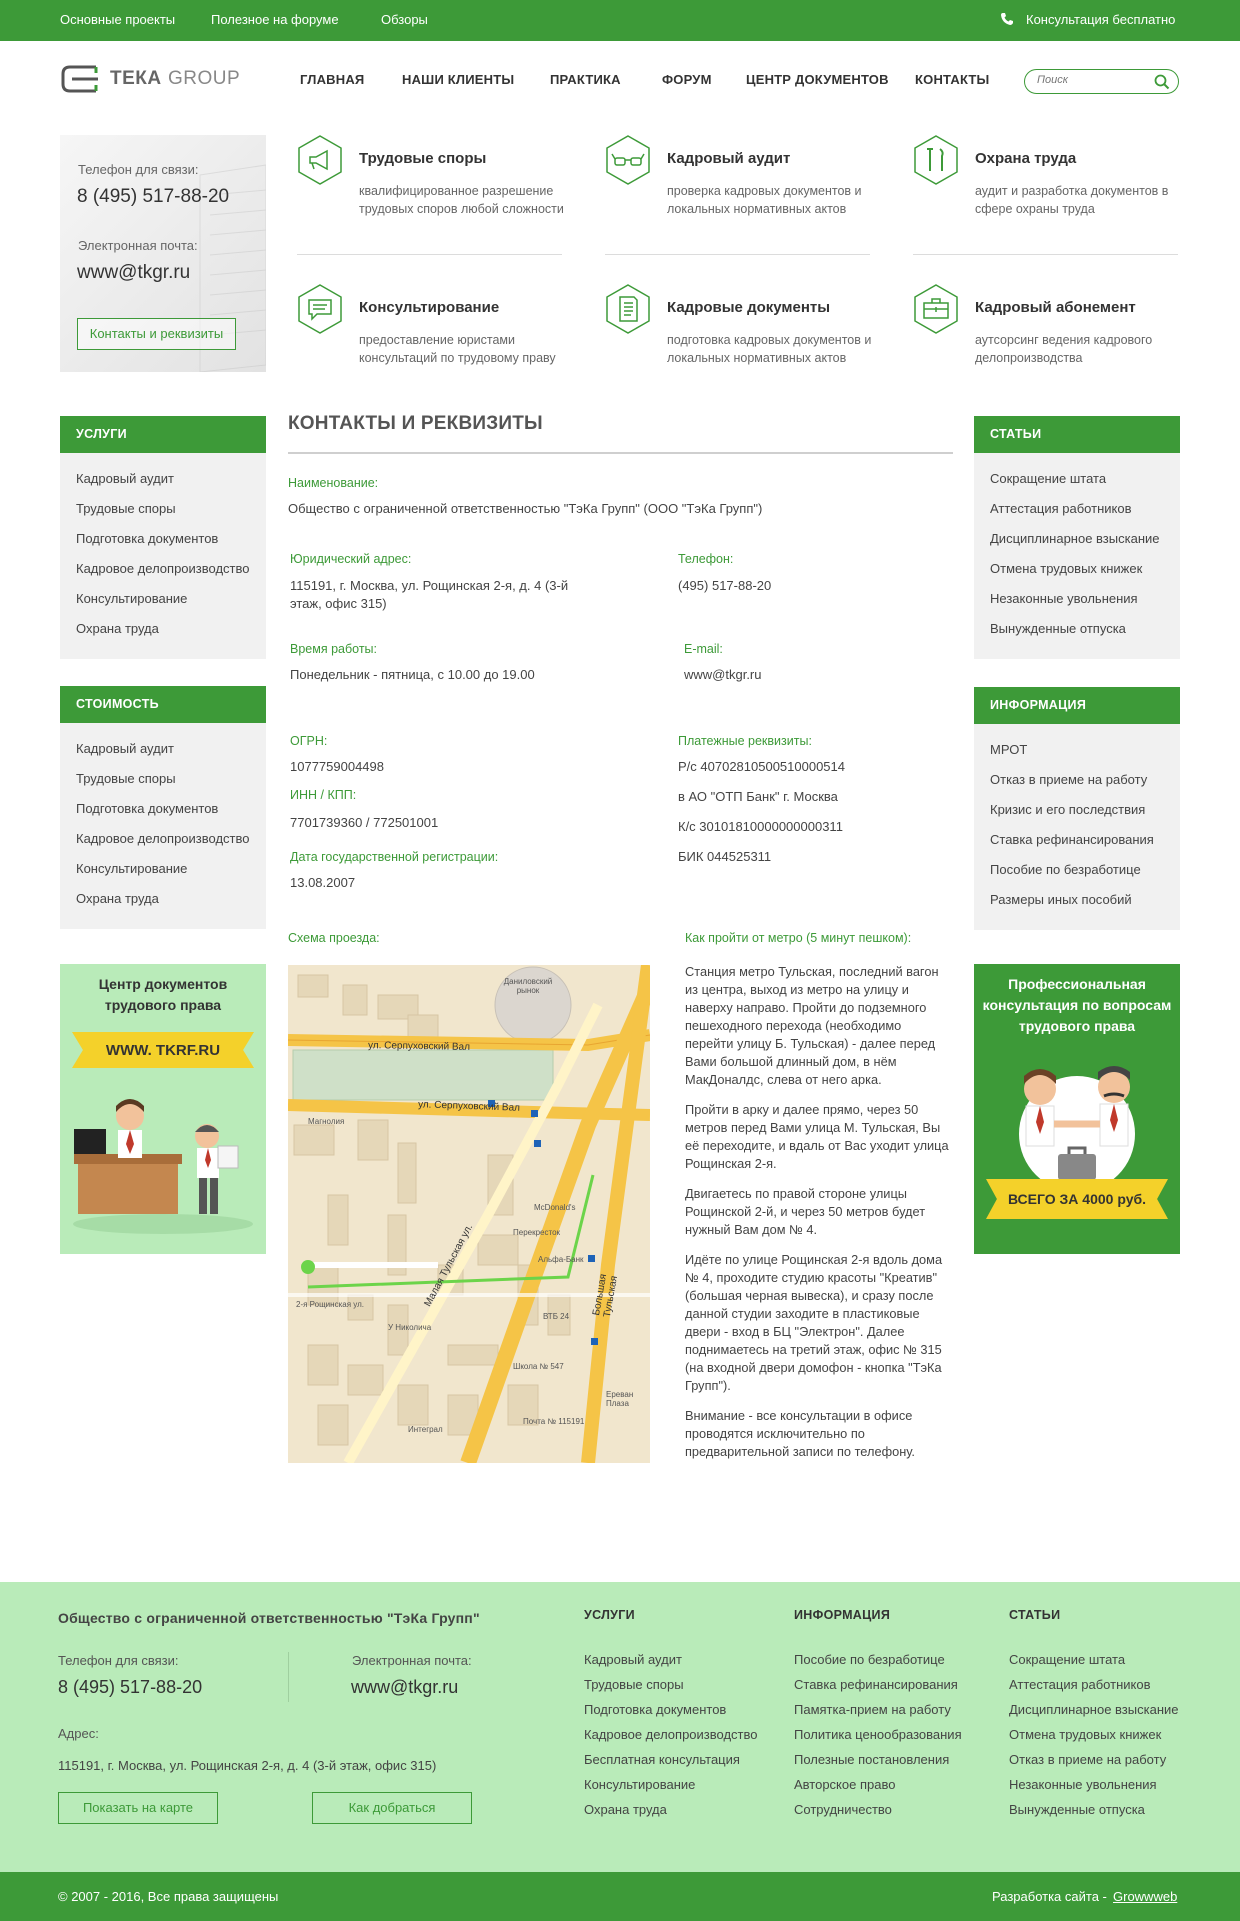  I want to click on sidebar-item: Незаконные увольнения, so click(1064, 598).